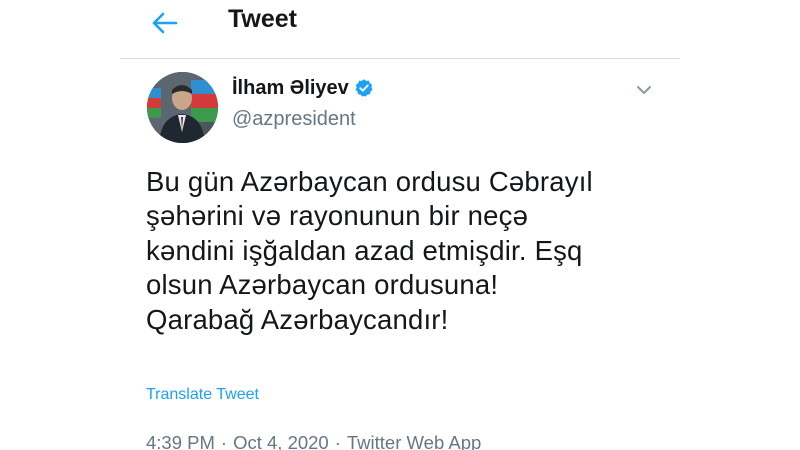 The image size is (800, 450). Describe the element at coordinates (364, 88) in the screenshot. I see `verified-badge-icon` at that location.